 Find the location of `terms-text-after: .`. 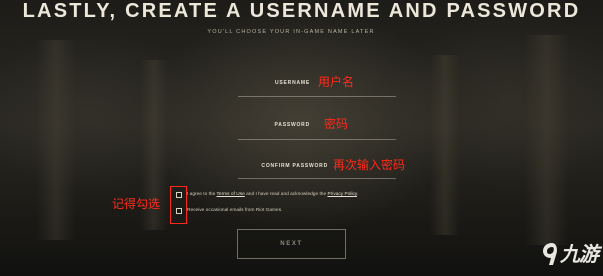

terms-text-after: . is located at coordinates (357, 194).